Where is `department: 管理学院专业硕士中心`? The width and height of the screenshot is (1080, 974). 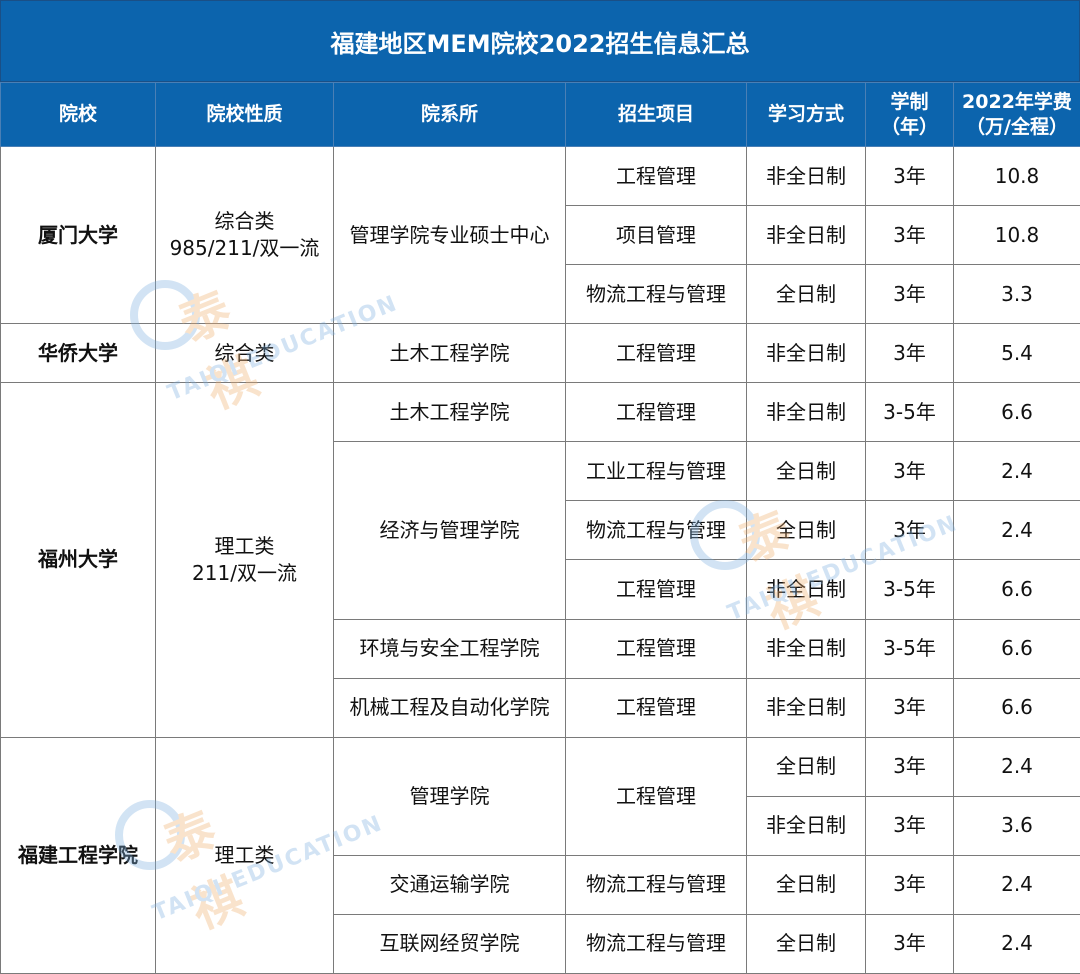
department: 管理学院专业硕士中心 is located at coordinates (449, 235).